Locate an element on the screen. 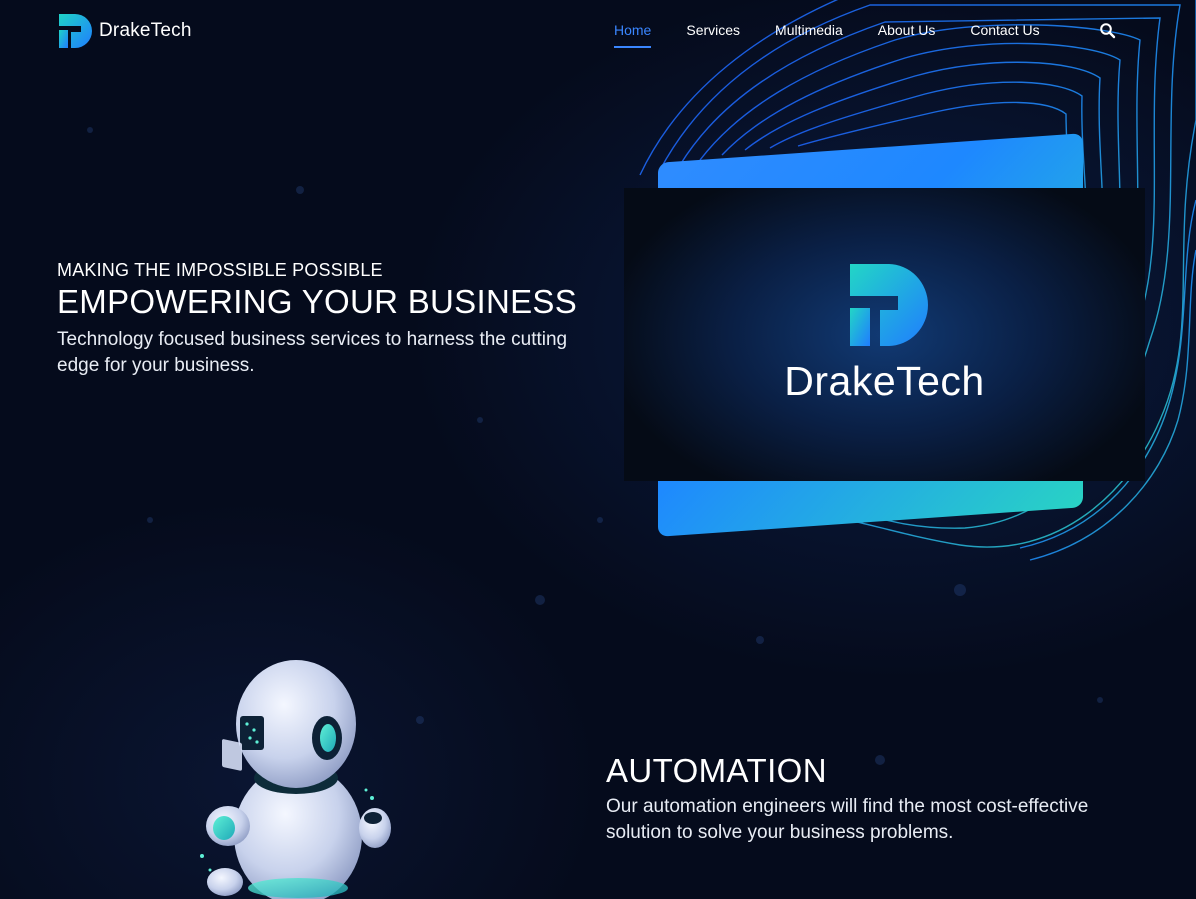 The image size is (1196, 899). site-logo: DrakeTech is located at coordinates (124, 31).